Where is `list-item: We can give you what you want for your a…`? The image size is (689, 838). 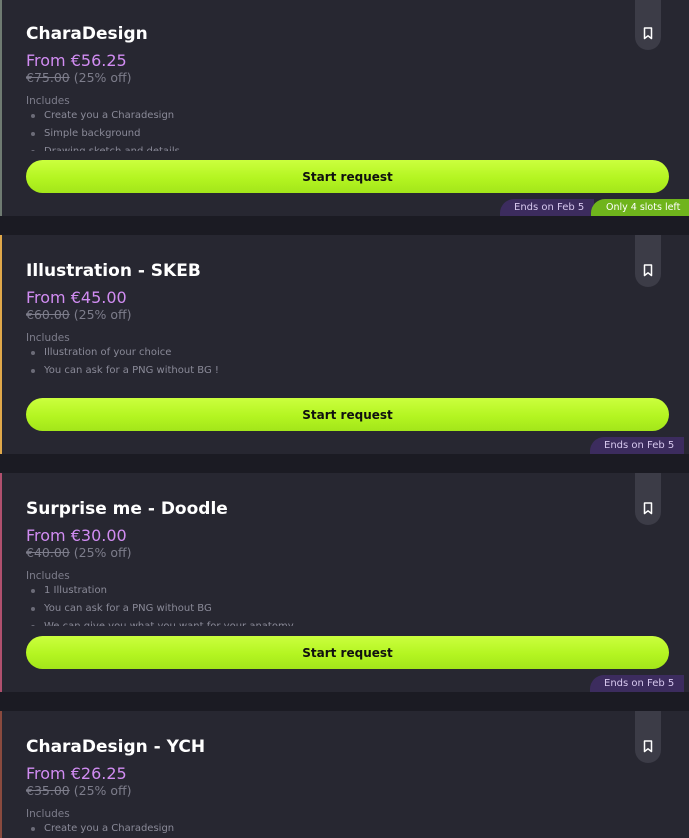
list-item: We can give you what you want for your a… is located at coordinates (160, 622).